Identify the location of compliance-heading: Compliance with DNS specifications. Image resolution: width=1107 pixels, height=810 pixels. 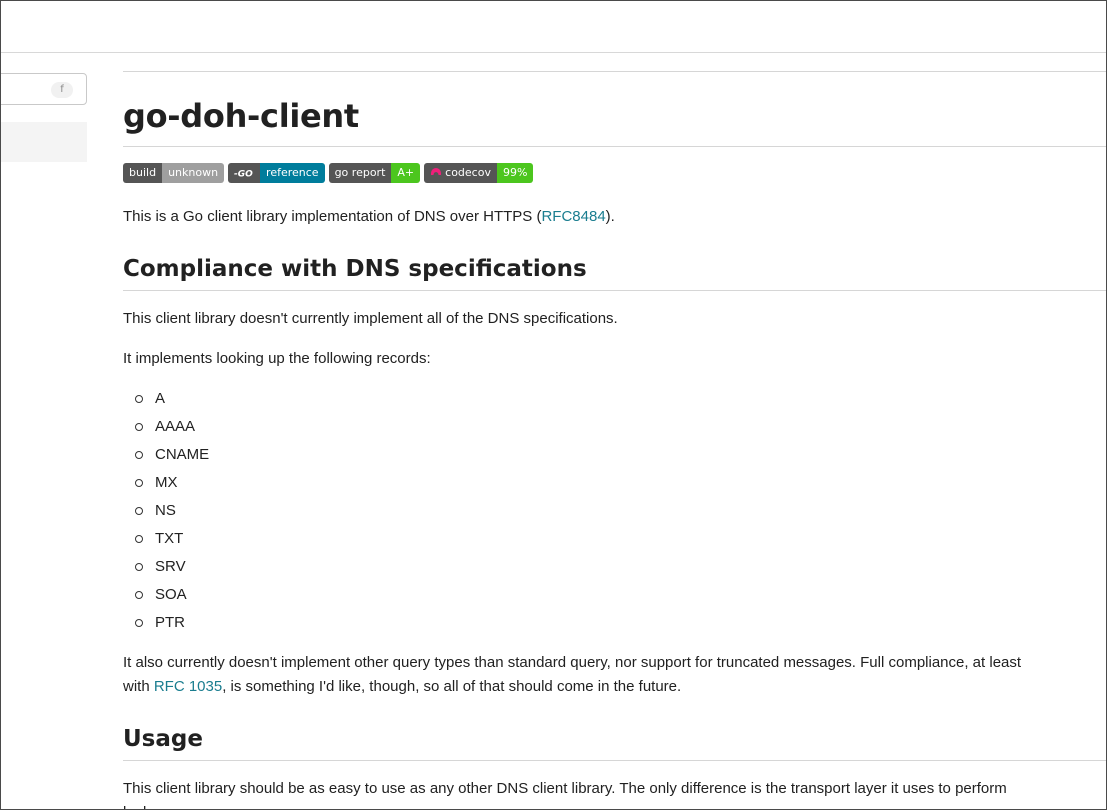
(355, 269).